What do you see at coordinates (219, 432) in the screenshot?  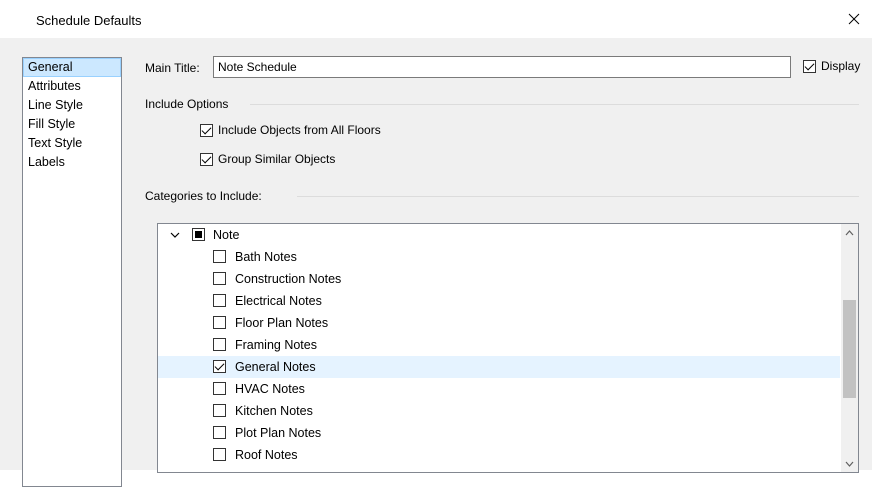 I see `plot-plan-notes-checkbox` at bounding box center [219, 432].